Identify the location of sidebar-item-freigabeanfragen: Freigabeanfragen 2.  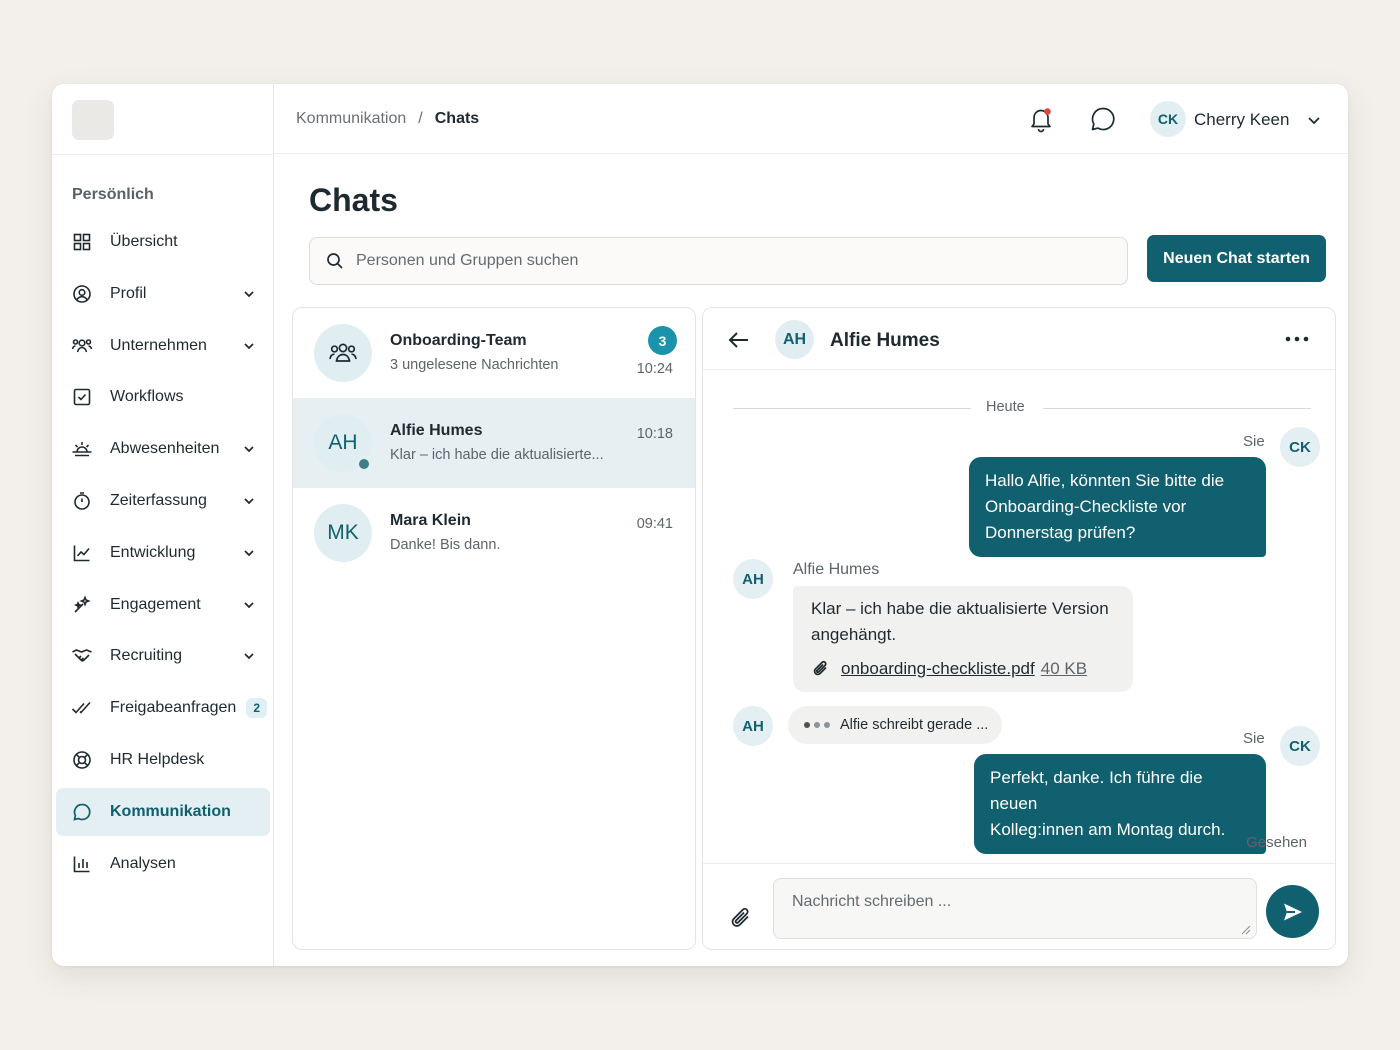
(163, 708).